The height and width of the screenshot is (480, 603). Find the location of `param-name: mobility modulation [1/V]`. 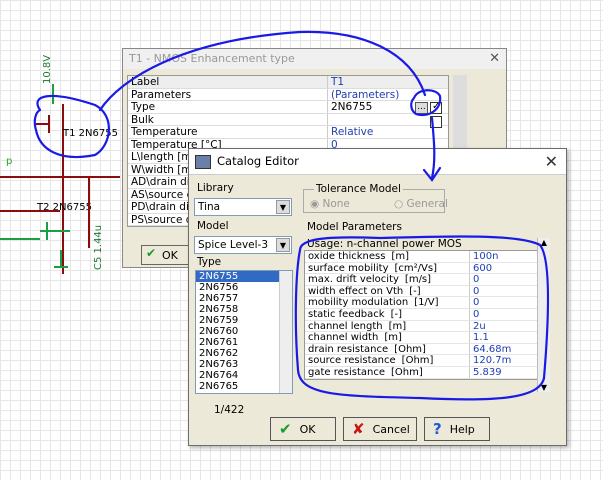

param-name: mobility modulation [1/V] is located at coordinates (387, 302).